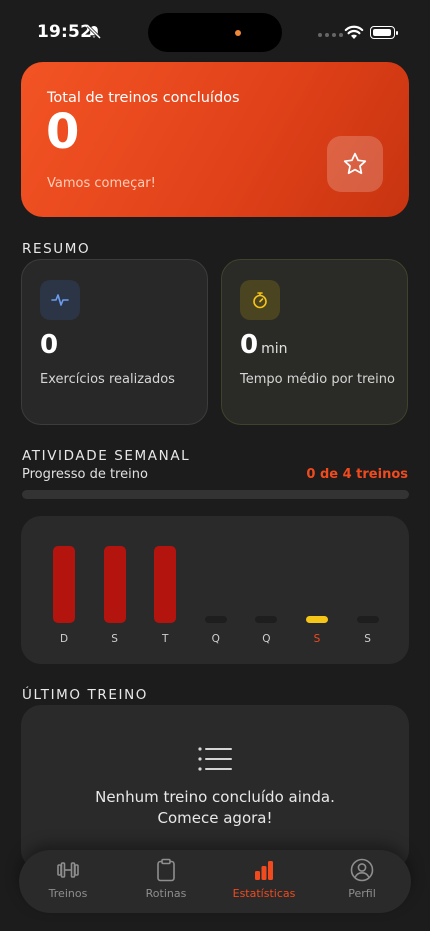 The width and height of the screenshot is (430, 931). I want to click on total-workouts-subtitle: Vamos começar!, so click(101, 183).